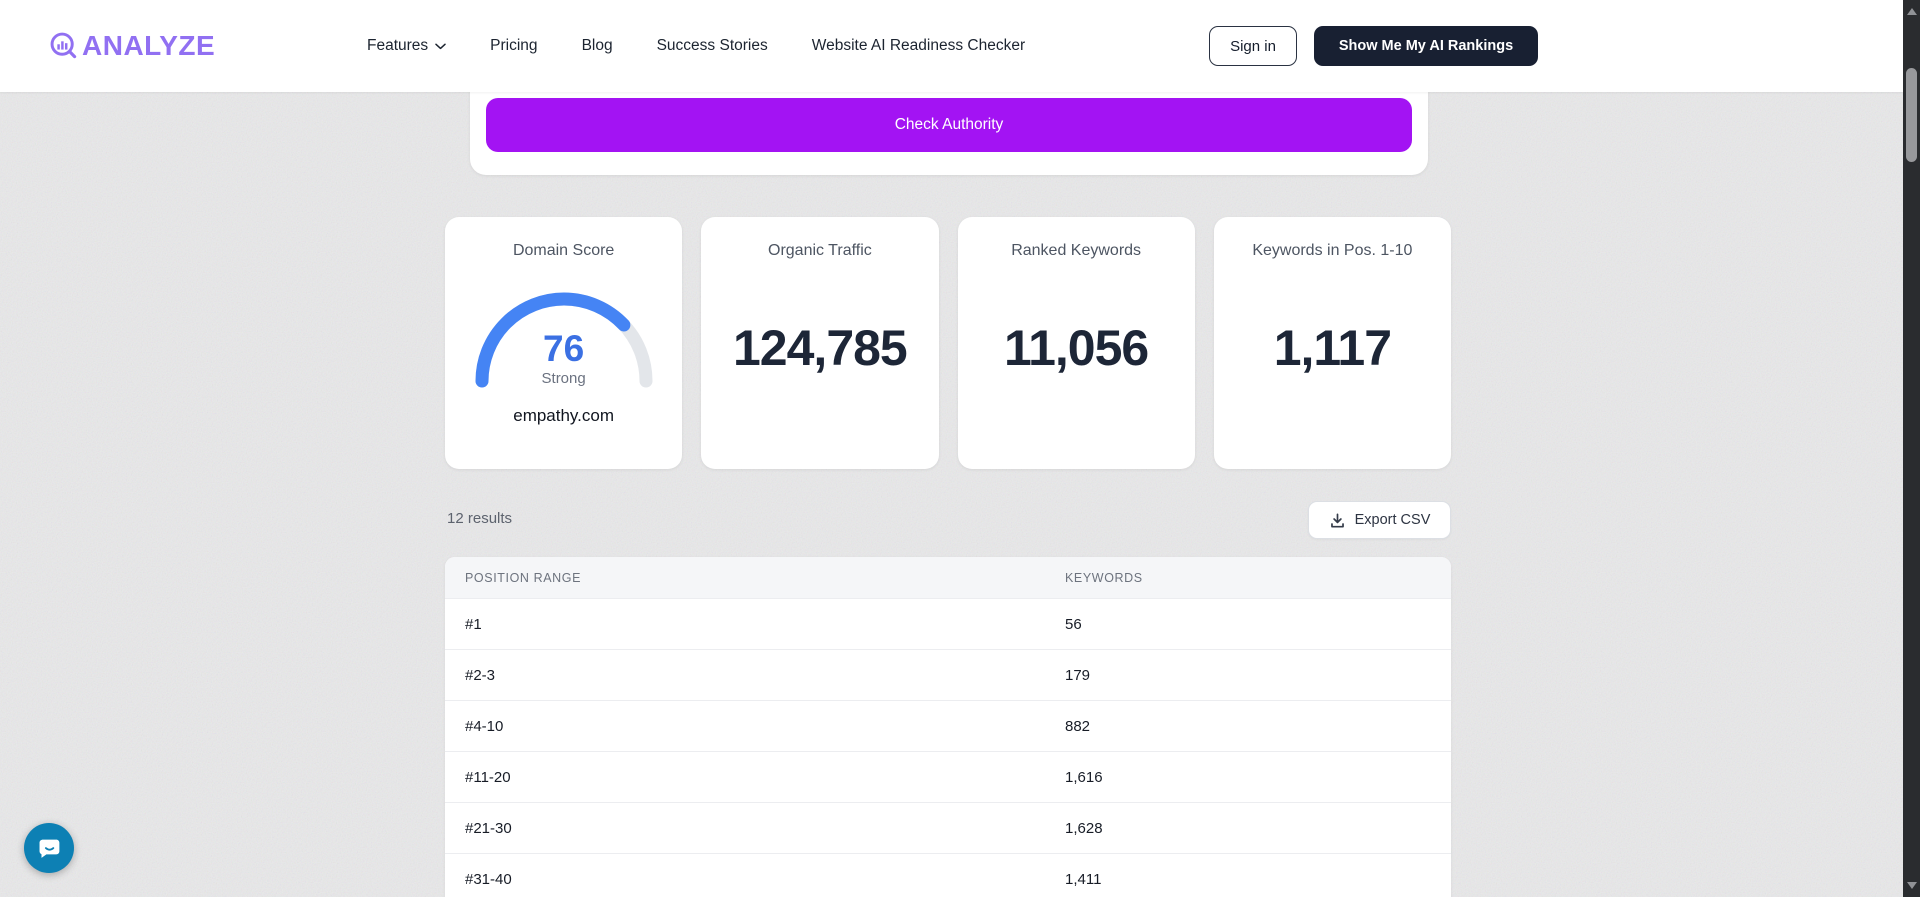 This screenshot has width=1920, height=897. Describe the element at coordinates (948, 623) in the screenshot. I see `table-row: #1 56` at that location.